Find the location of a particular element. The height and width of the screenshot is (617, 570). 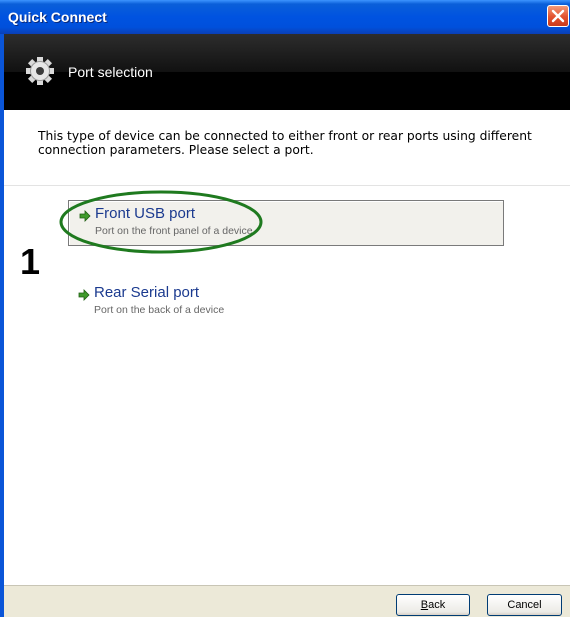

footer-bar: Back Cancel is located at coordinates (287, 601).